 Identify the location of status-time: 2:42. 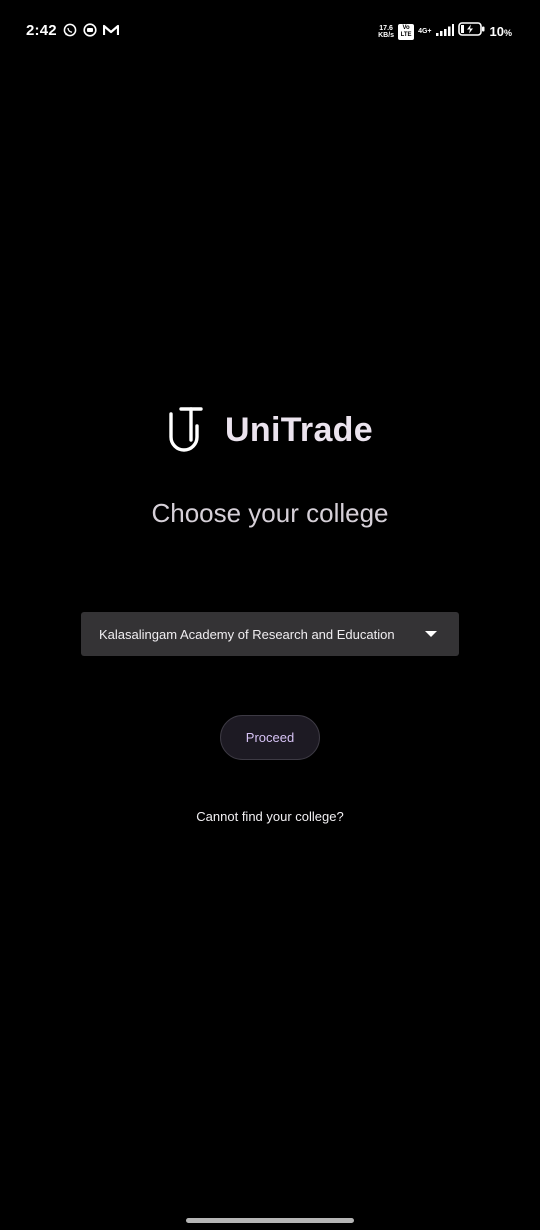
(41, 30).